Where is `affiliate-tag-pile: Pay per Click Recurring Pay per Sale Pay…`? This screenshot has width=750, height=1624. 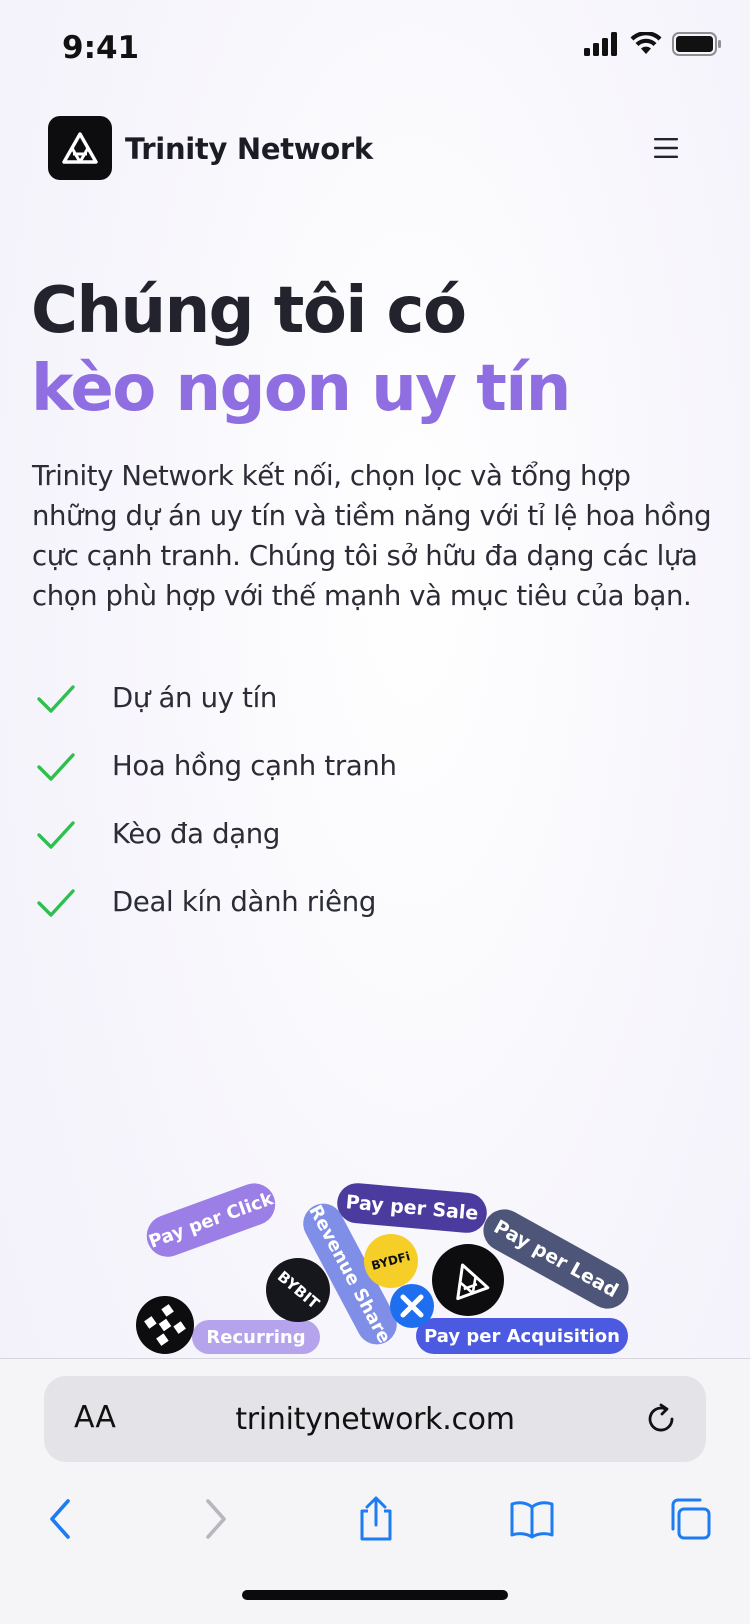 affiliate-tag-pile: Pay per Click Recurring Pay per Sale Pay… is located at coordinates (375, 1269).